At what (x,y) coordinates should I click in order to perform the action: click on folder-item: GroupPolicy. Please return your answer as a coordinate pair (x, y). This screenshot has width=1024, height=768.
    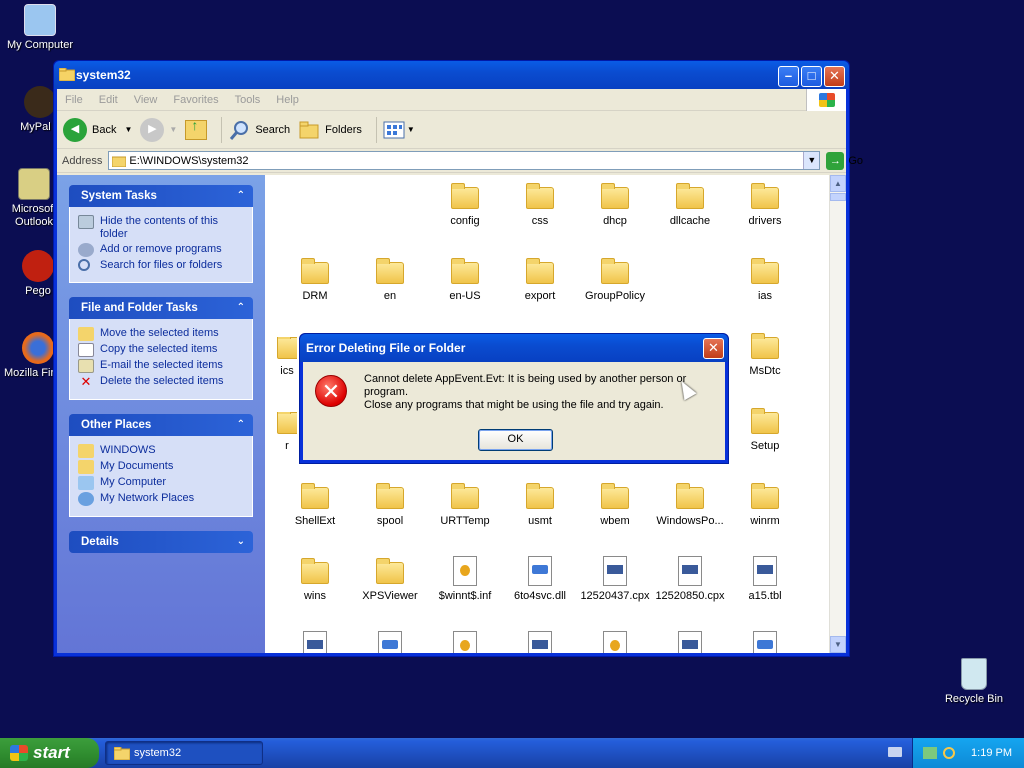
    Looking at the image, I should click on (615, 280).